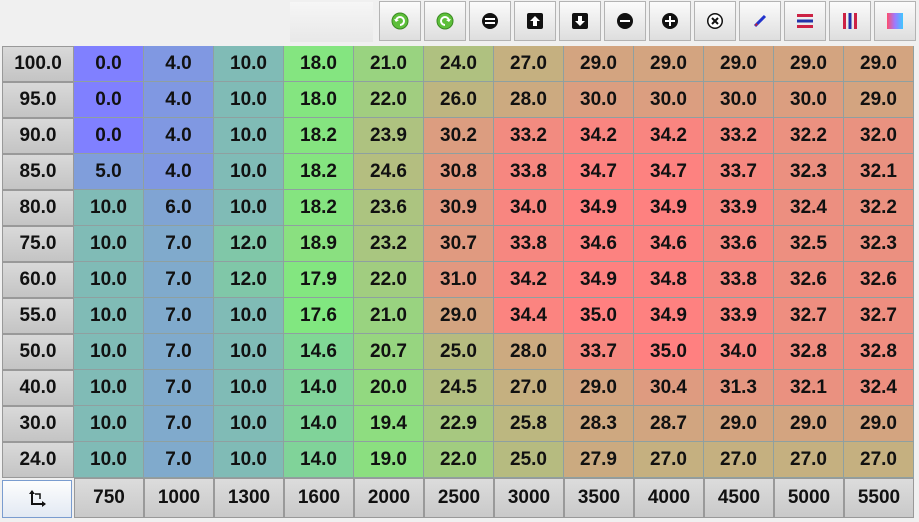  I want to click on table-cell: 32.4, so click(879, 388).